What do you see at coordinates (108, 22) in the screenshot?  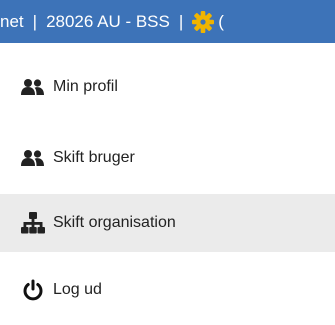 I see `org-selector: 28026 AU - BSS` at bounding box center [108, 22].